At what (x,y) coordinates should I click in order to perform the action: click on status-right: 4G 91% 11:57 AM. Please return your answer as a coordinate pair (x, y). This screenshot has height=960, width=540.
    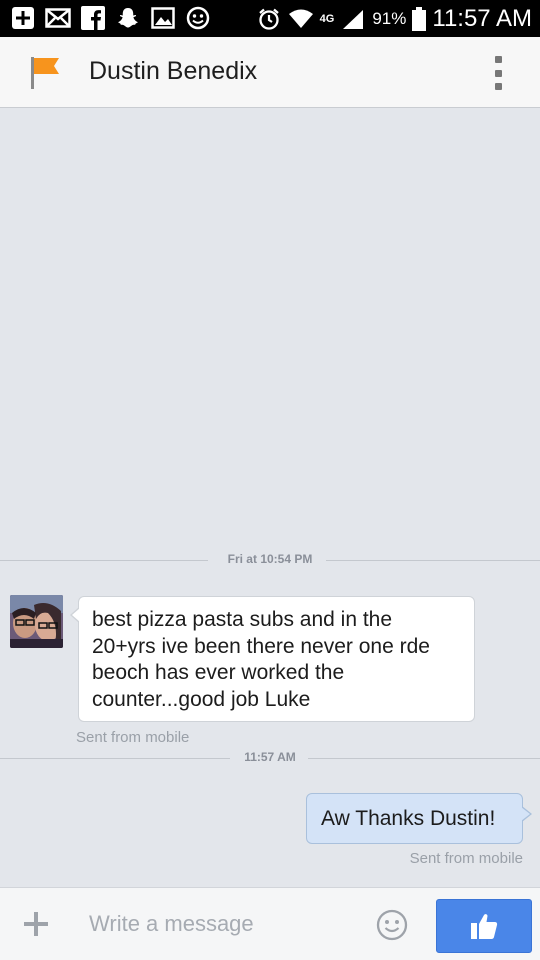
    Looking at the image, I should click on (394, 18).